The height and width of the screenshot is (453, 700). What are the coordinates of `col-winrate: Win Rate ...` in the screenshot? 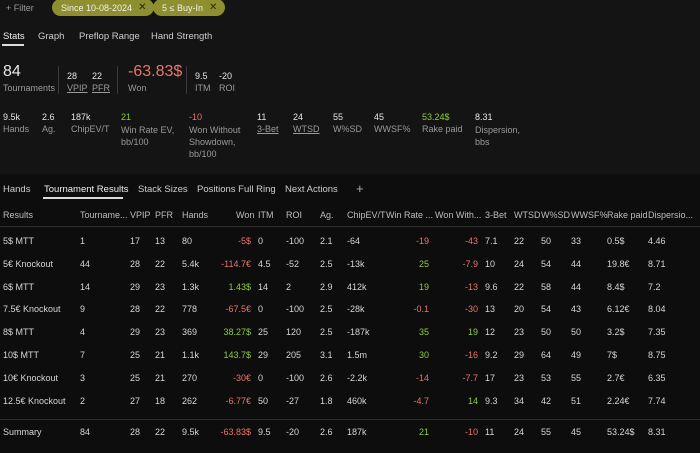 It's located at (409, 215).